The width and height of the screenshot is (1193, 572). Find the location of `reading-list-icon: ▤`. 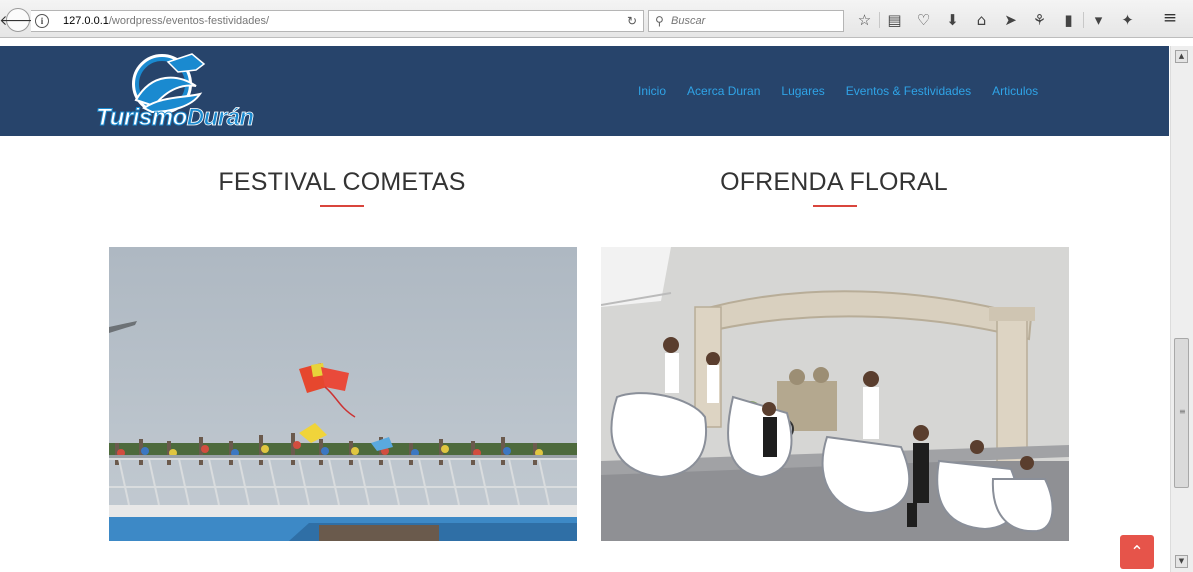

reading-list-icon: ▤ is located at coordinates (894, 20).